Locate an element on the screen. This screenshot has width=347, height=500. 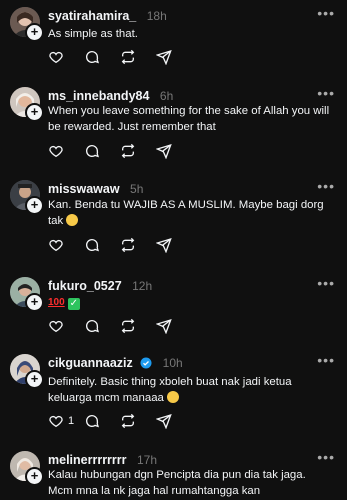
post-text: As simple as that. is located at coordinates (93, 34).